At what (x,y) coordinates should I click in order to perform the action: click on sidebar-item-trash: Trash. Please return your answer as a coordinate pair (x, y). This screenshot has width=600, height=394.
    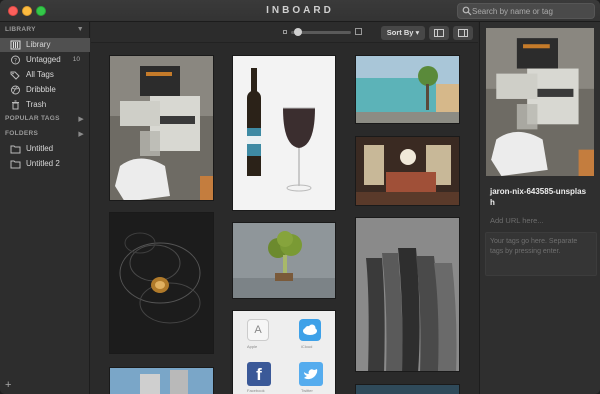
    Looking at the image, I should click on (45, 105).